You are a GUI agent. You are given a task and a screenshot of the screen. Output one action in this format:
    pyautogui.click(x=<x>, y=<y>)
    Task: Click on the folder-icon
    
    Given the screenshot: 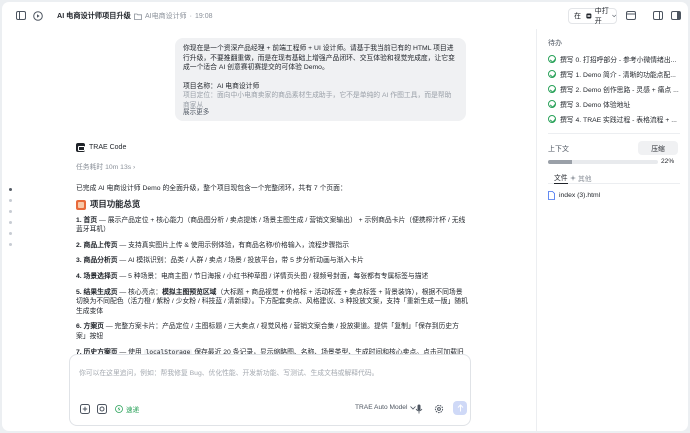 What is the action you would take?
    pyautogui.click(x=138, y=16)
    